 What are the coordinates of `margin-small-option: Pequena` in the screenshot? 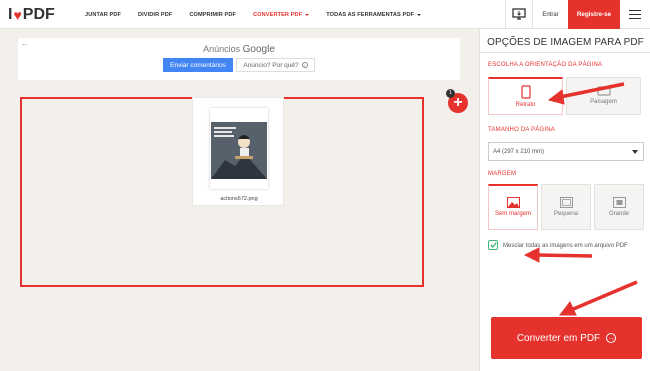 It's located at (566, 207).